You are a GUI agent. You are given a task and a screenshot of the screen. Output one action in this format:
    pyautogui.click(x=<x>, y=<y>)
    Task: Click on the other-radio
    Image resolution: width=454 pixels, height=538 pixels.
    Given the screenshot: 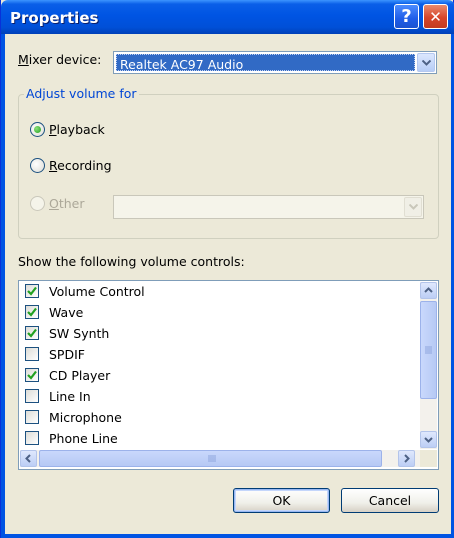 What is the action you would take?
    pyautogui.click(x=37, y=203)
    